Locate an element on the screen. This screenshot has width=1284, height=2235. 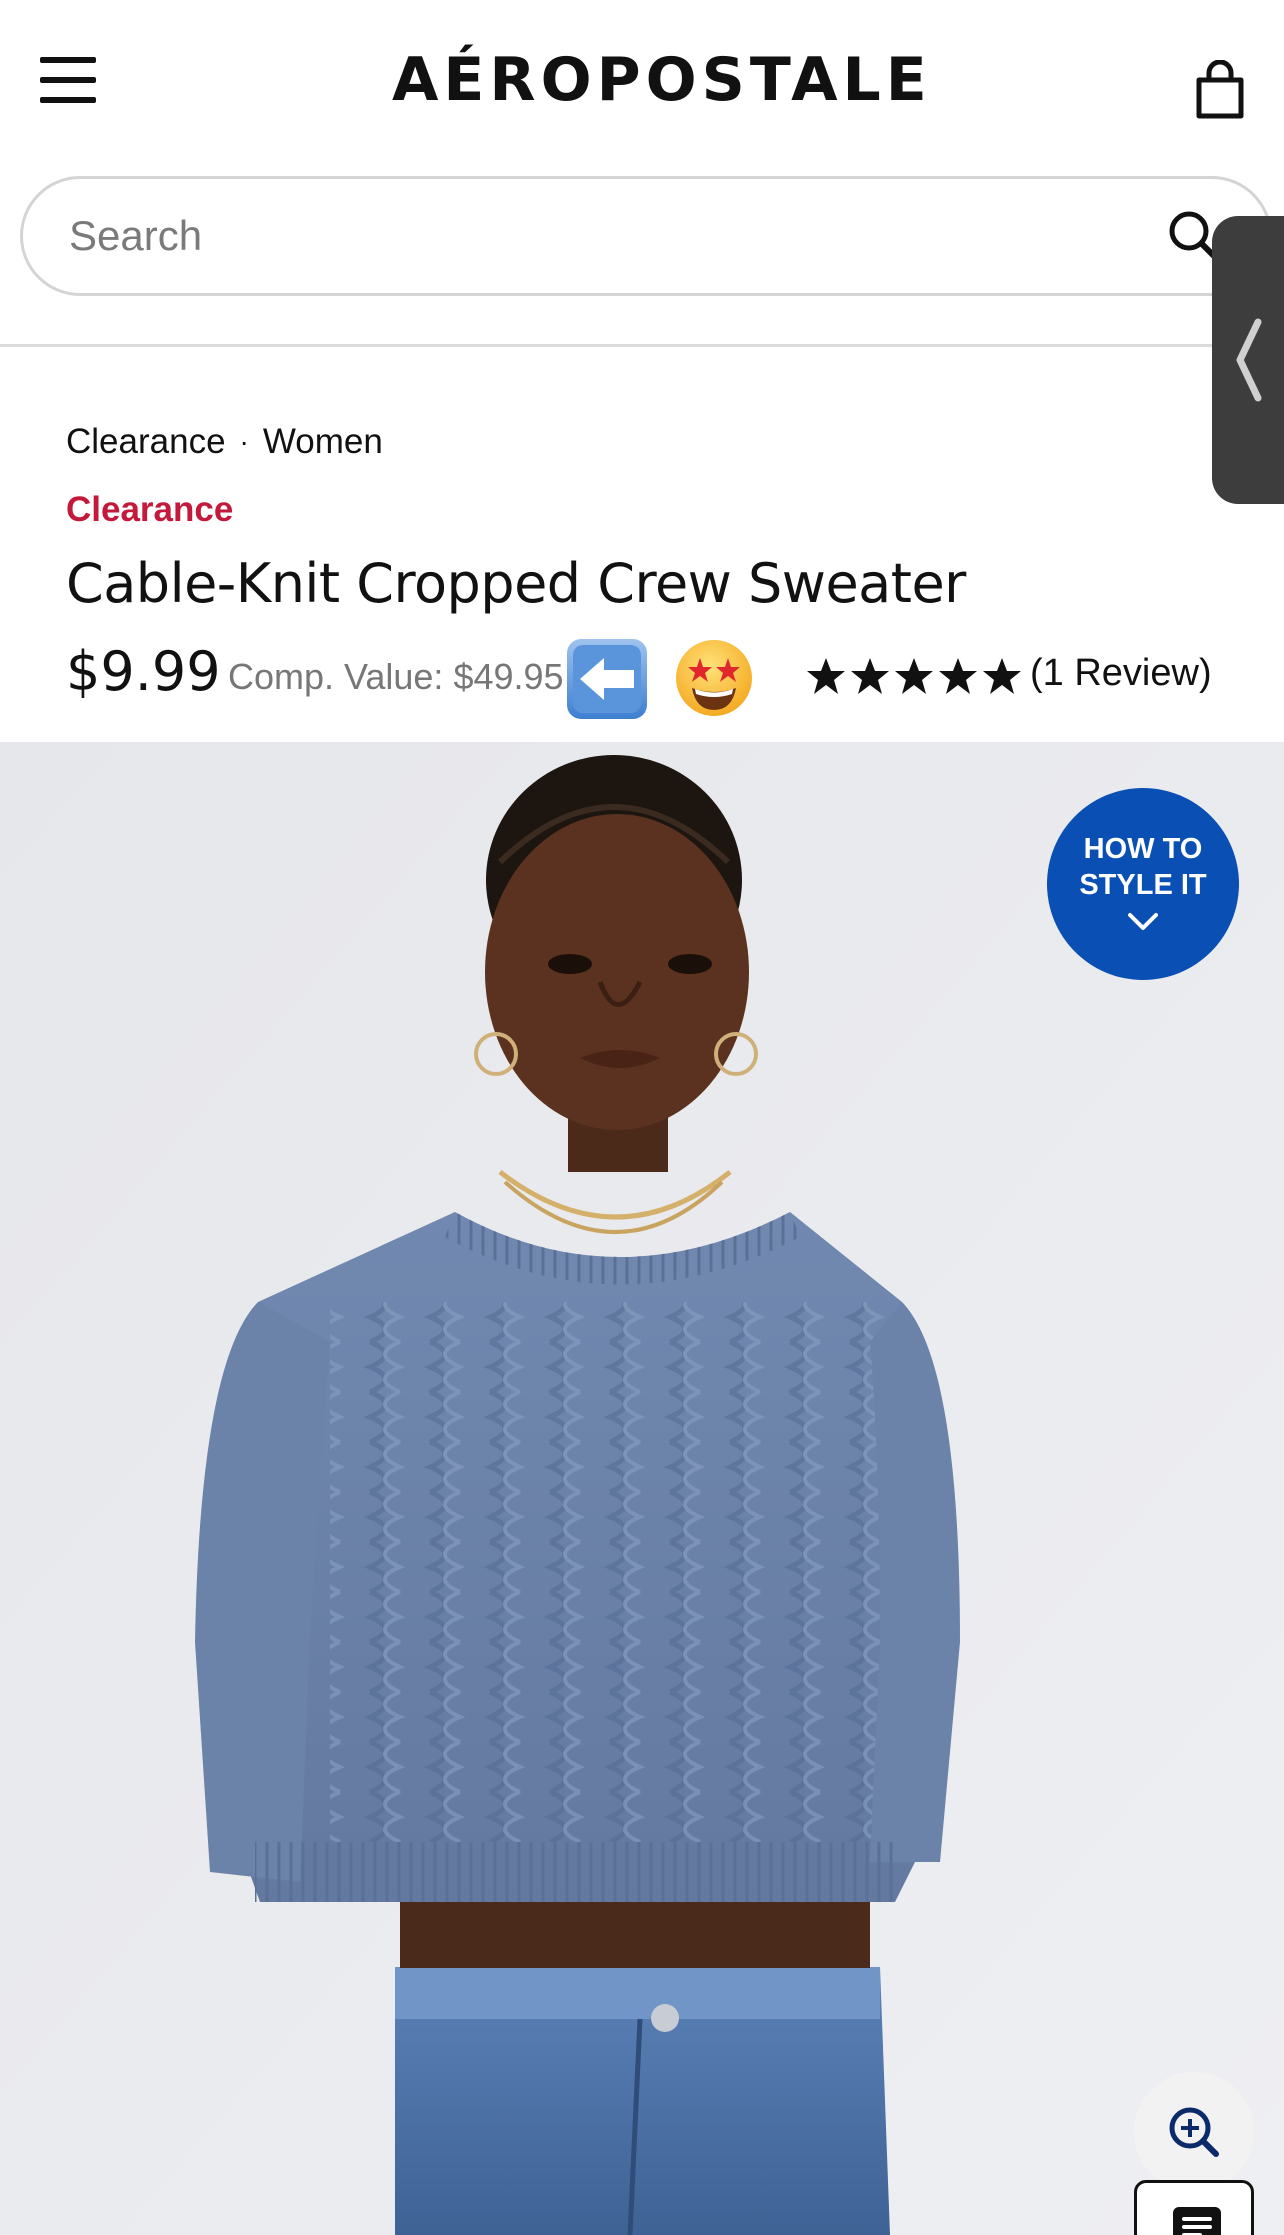
review-count-link: (1 Review) is located at coordinates (1121, 673).